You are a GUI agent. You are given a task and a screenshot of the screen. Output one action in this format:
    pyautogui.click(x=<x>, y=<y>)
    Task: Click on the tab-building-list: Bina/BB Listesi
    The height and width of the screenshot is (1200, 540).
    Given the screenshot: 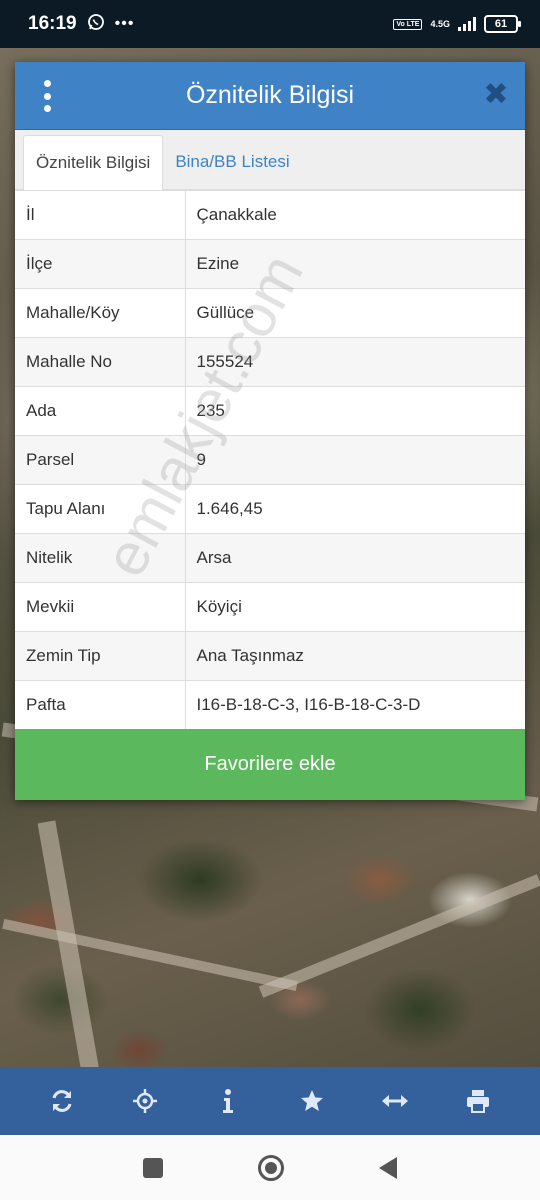 What is the action you would take?
    pyautogui.click(x=232, y=162)
    